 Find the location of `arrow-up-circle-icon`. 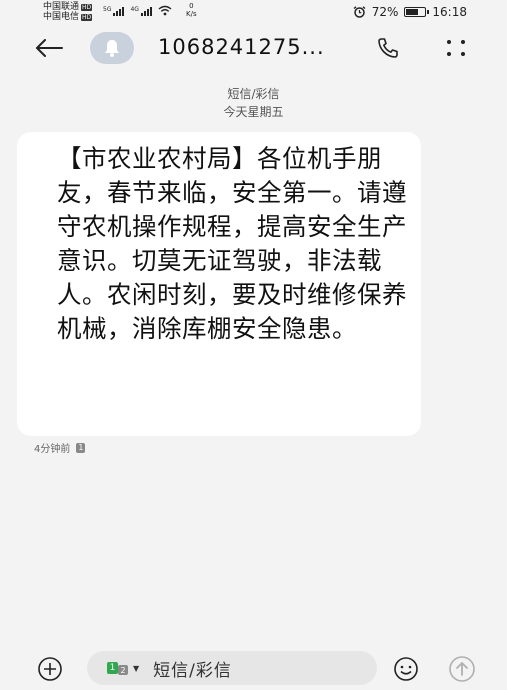

arrow-up-circle-icon is located at coordinates (462, 669).